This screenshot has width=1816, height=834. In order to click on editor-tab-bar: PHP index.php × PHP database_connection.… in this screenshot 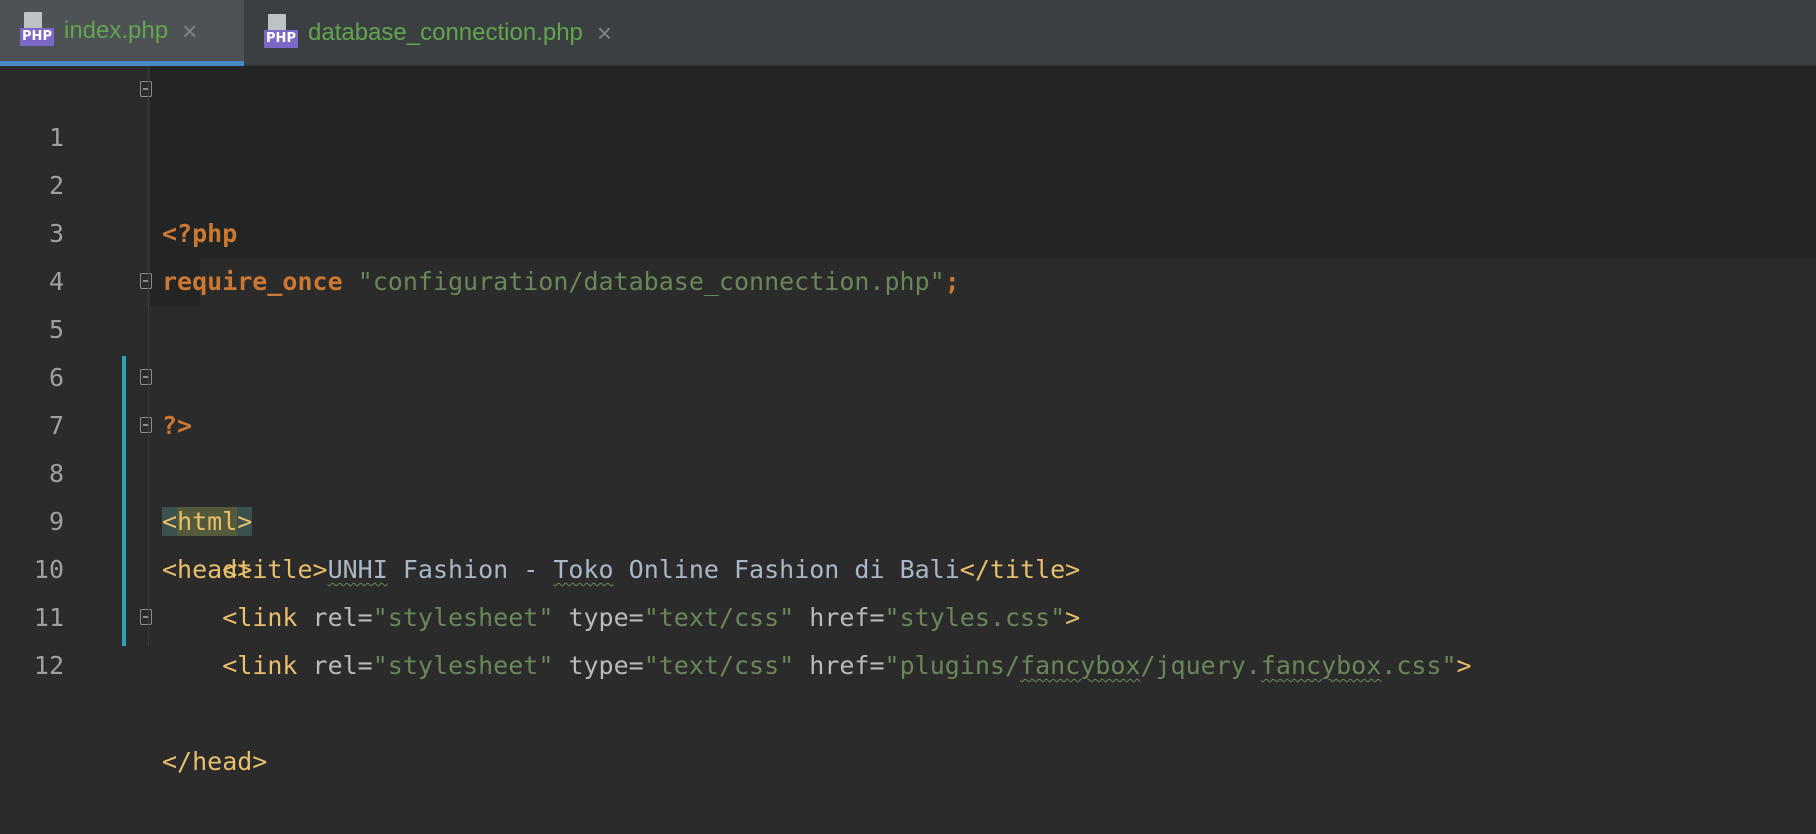, I will do `click(908, 33)`.